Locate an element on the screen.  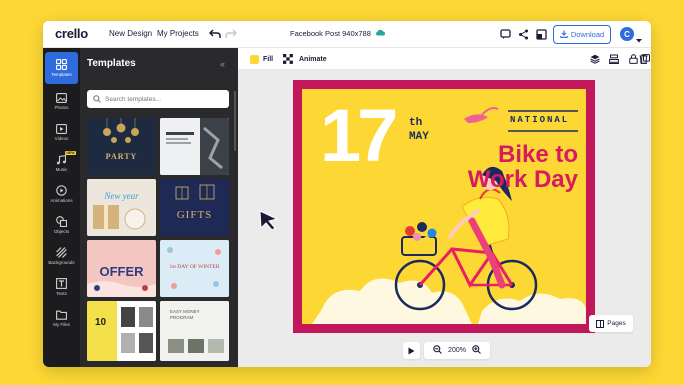
design-day-suffix: th is located at coordinates (415, 123).